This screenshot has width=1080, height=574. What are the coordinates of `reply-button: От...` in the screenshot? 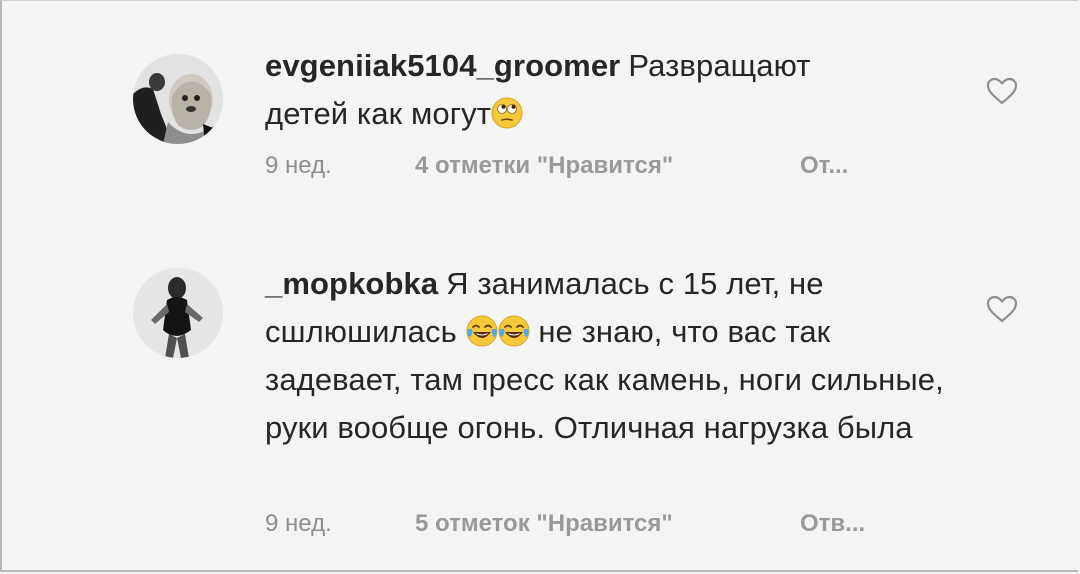 It's located at (824, 166).